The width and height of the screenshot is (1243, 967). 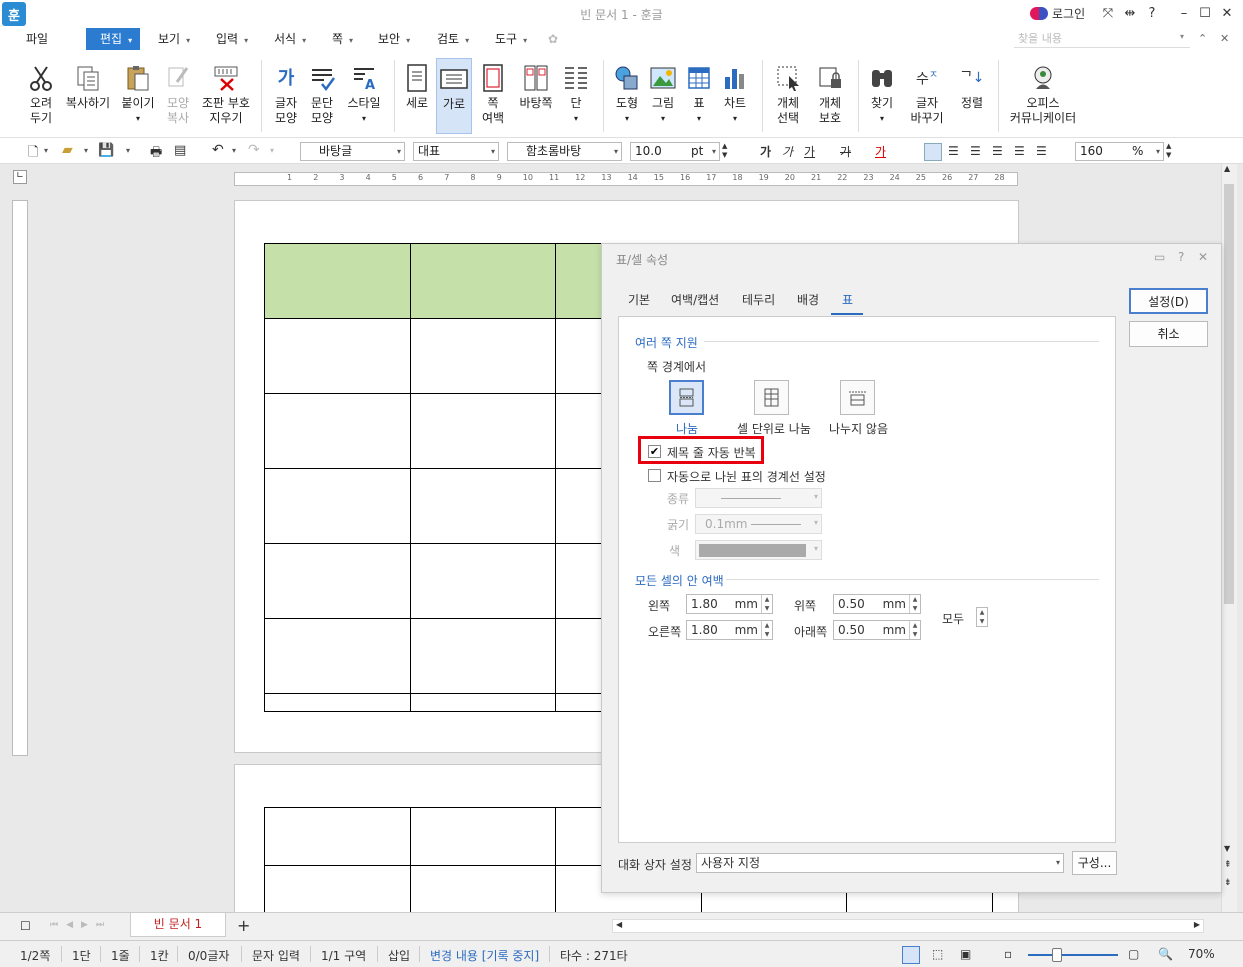 What do you see at coordinates (880, 151) in the screenshot?
I see `font-color-button: 가` at bounding box center [880, 151].